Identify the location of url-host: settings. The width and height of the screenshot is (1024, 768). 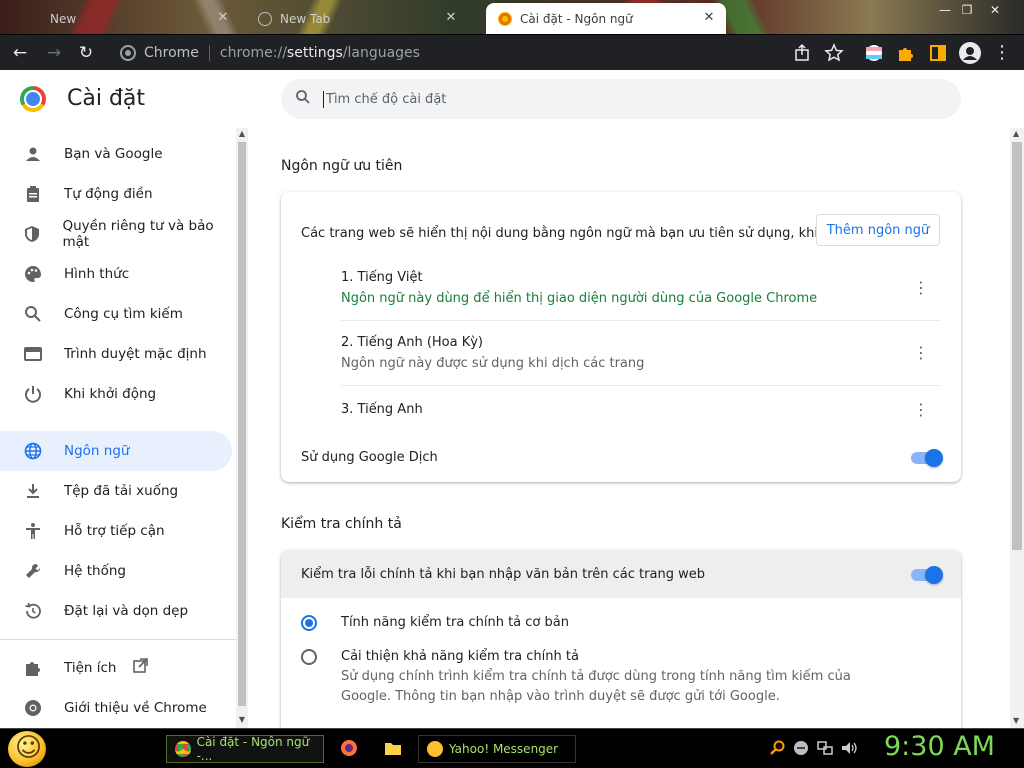
(314, 53).